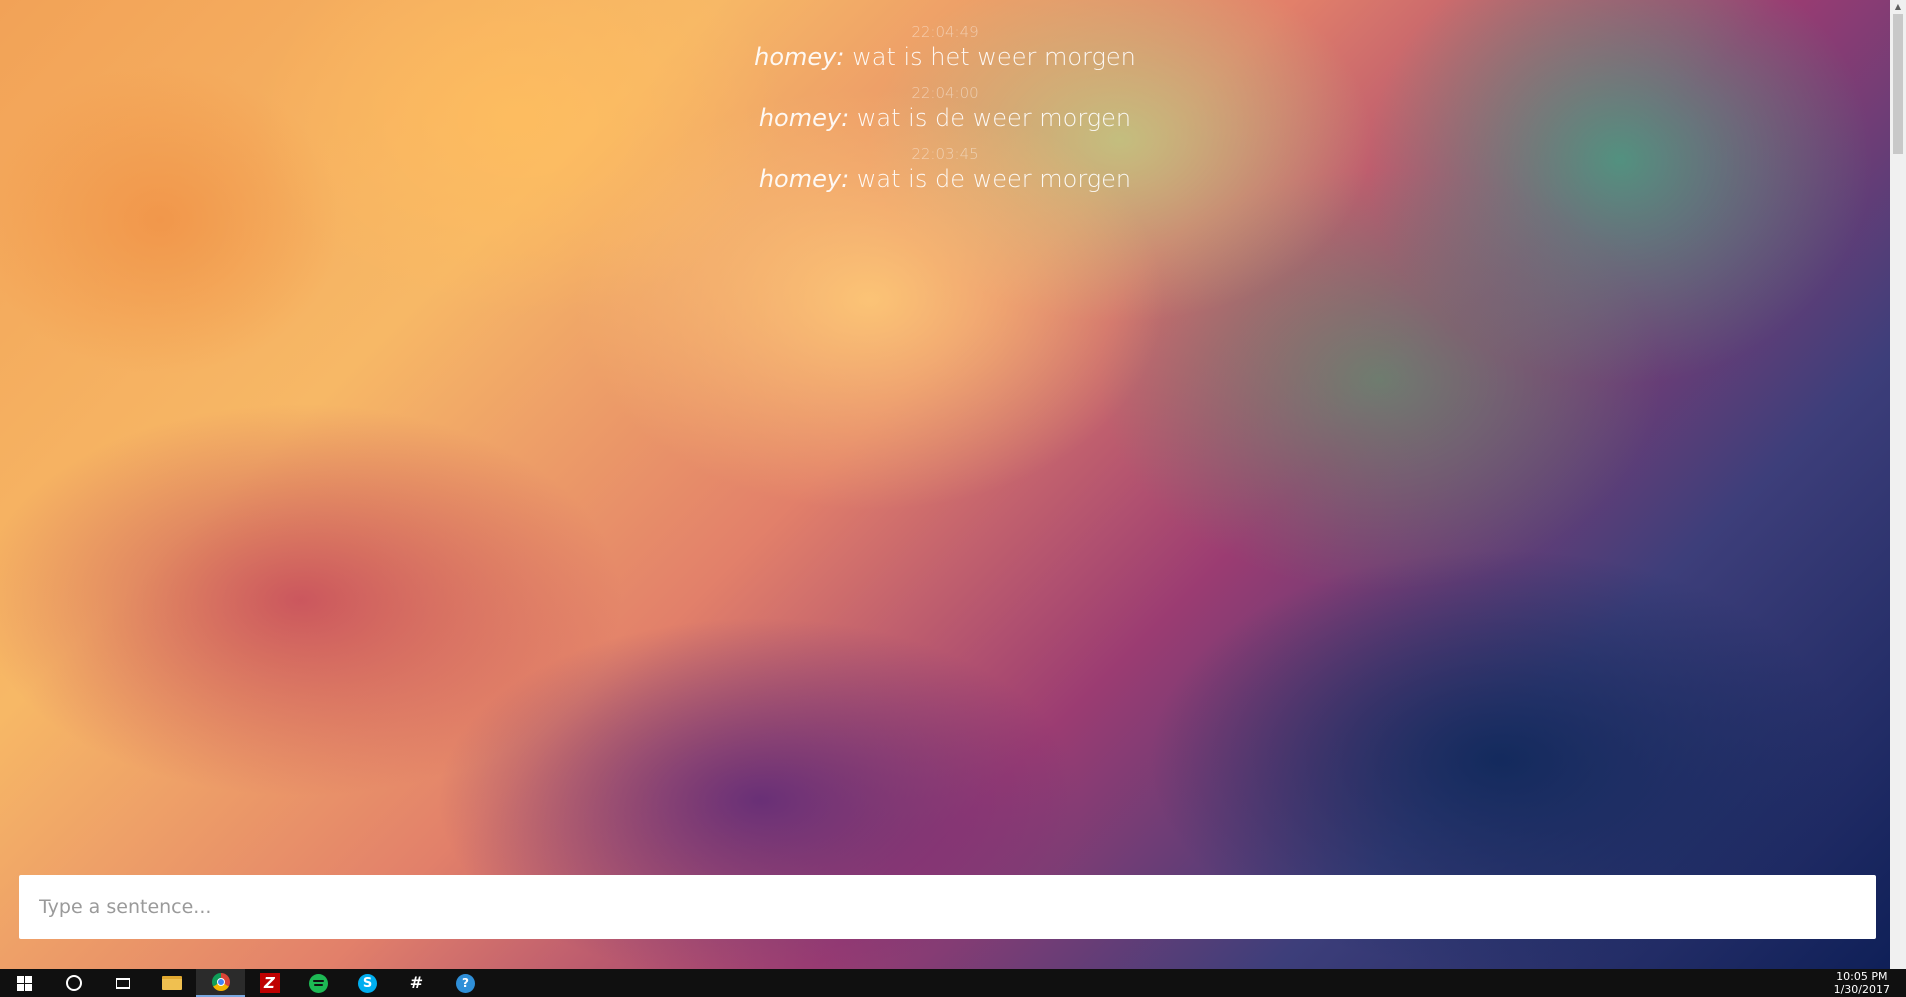 This screenshot has height=997, width=1906. I want to click on taskbar-app-skype: S, so click(367, 983).